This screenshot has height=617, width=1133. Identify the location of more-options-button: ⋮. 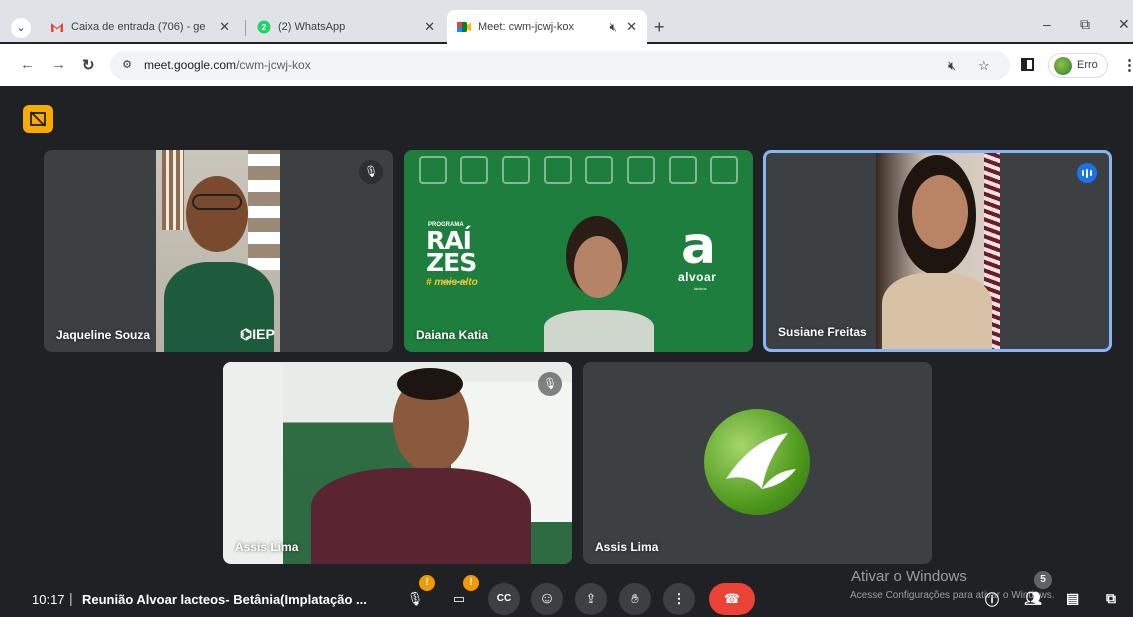
(679, 599).